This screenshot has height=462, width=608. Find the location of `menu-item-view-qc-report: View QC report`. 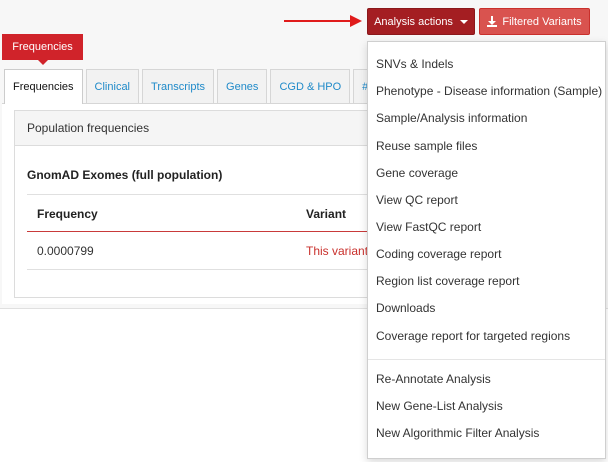

menu-item-view-qc-report: View QC report is located at coordinates (417, 200).